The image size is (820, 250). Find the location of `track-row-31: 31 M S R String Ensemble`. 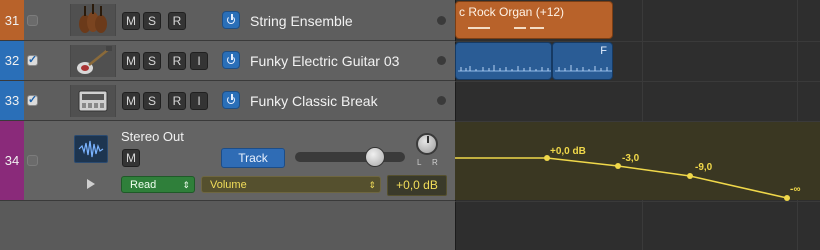

track-row-31: 31 M S R String Ensemble is located at coordinates (227, 20).